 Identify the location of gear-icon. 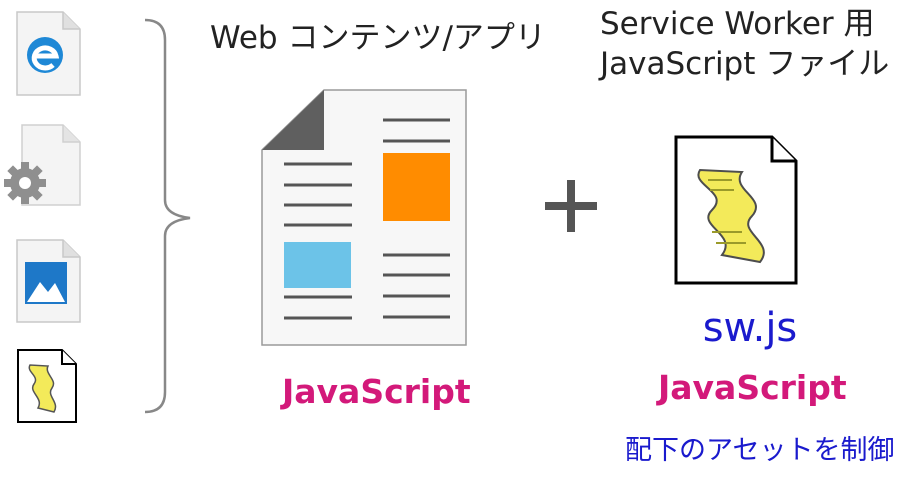
(25, 183).